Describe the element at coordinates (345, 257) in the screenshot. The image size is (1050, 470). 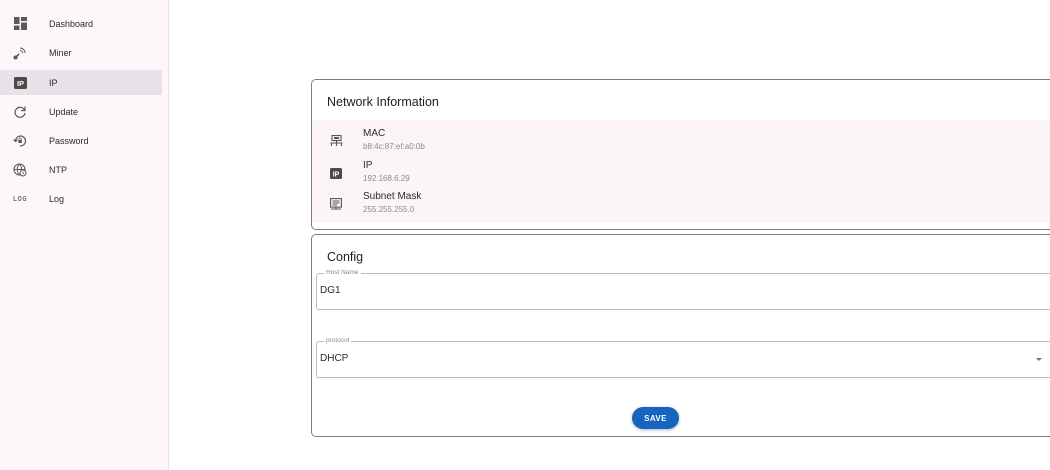
I see `config-title: Config` at that location.